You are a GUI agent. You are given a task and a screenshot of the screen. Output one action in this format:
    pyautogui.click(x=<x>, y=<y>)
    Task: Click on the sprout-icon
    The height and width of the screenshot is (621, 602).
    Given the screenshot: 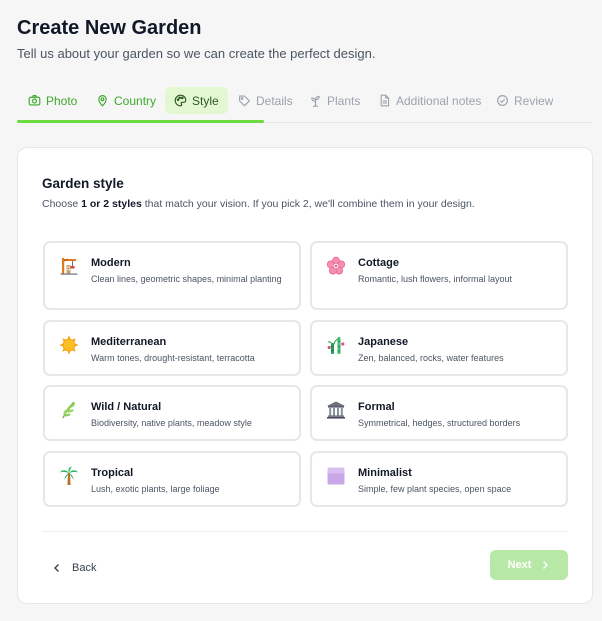 What is the action you would take?
    pyautogui.click(x=315, y=101)
    